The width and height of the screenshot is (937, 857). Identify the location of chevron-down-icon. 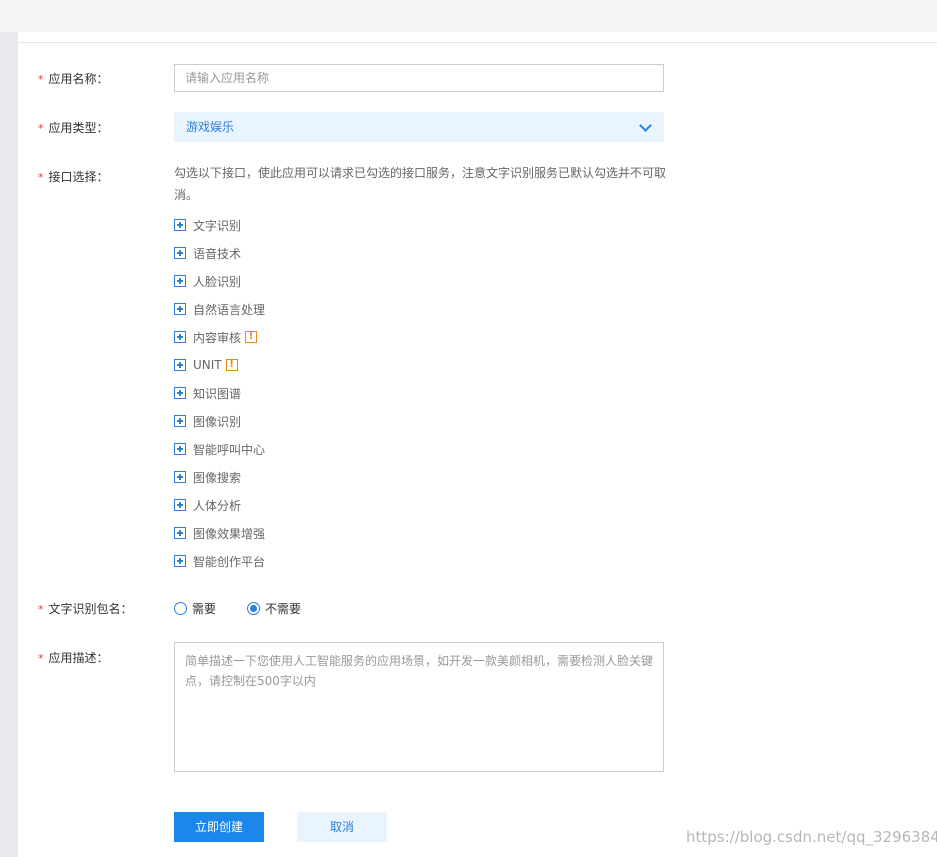
(645, 125).